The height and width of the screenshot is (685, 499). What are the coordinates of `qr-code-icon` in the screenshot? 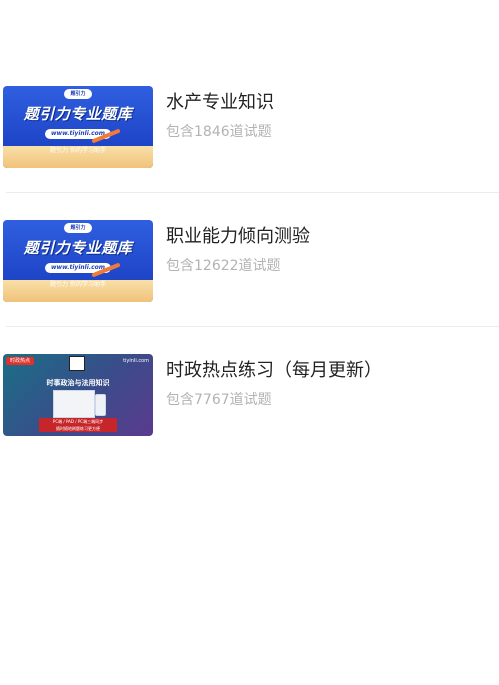 It's located at (77, 363).